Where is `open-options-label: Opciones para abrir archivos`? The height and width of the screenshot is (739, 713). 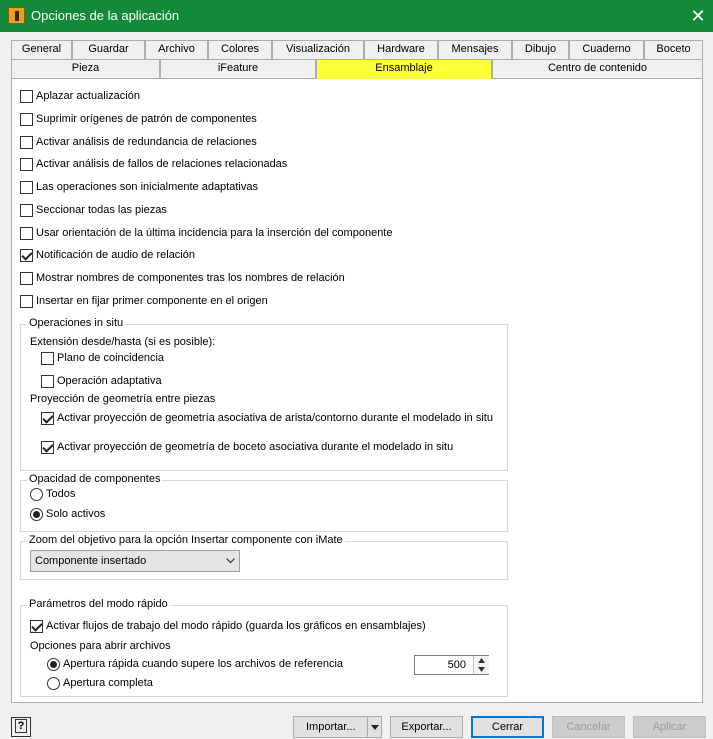 open-options-label: Opciones para abrir archivos is located at coordinates (100, 646).